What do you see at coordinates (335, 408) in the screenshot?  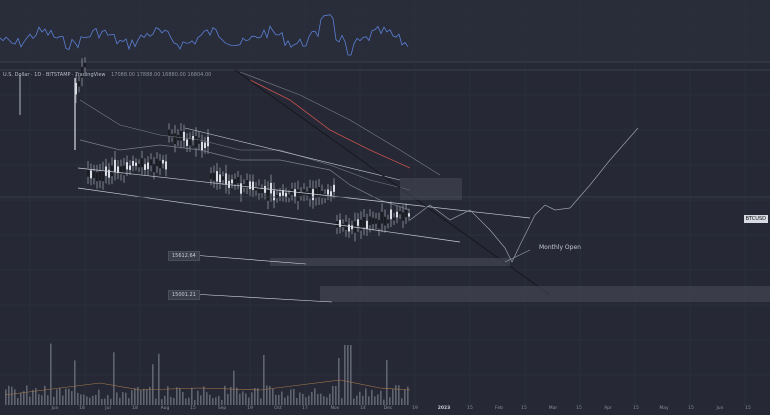 I see `date-label: Nov` at bounding box center [335, 408].